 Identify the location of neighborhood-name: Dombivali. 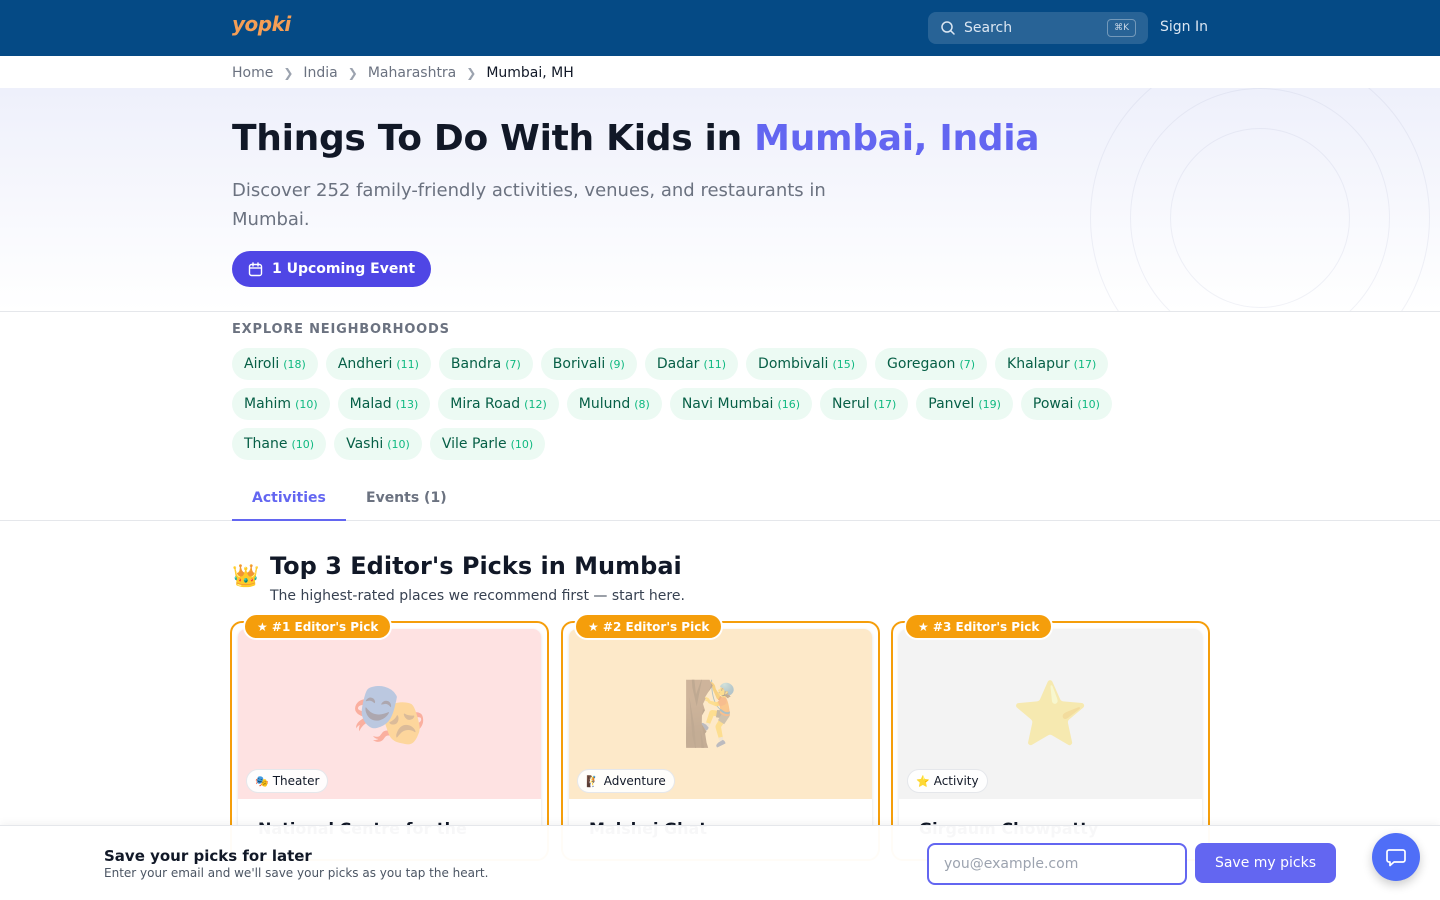
(793, 364).